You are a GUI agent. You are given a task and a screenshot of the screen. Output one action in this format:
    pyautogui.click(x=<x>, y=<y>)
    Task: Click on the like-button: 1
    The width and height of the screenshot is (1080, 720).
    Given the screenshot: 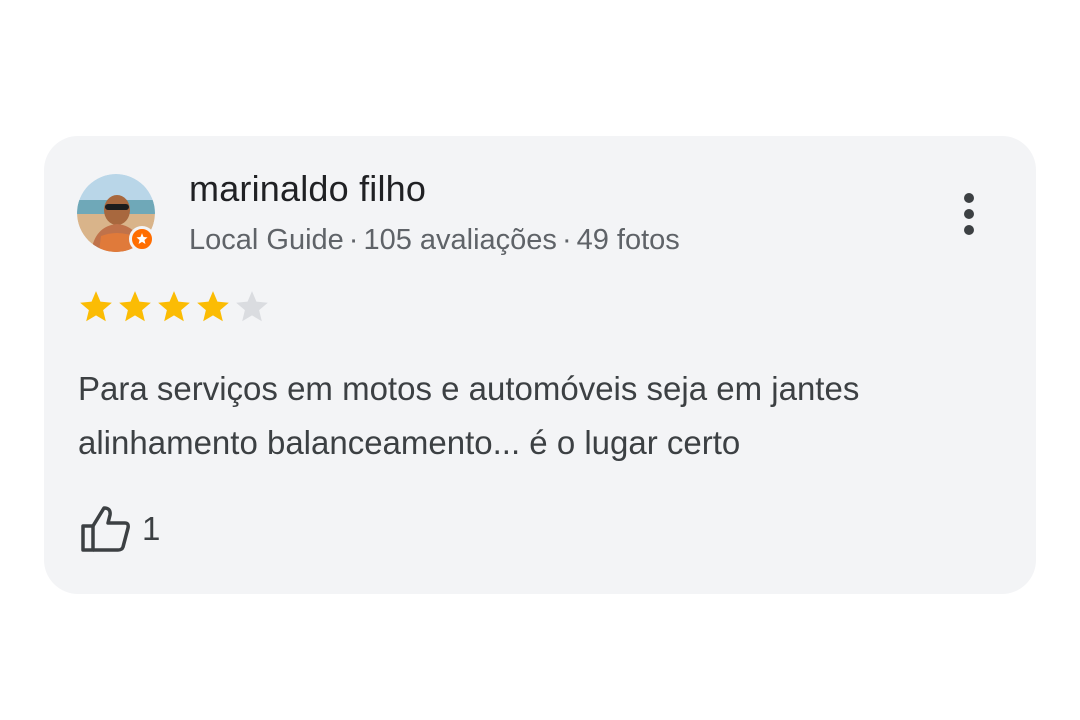 What is the action you would take?
    pyautogui.click(x=120, y=529)
    